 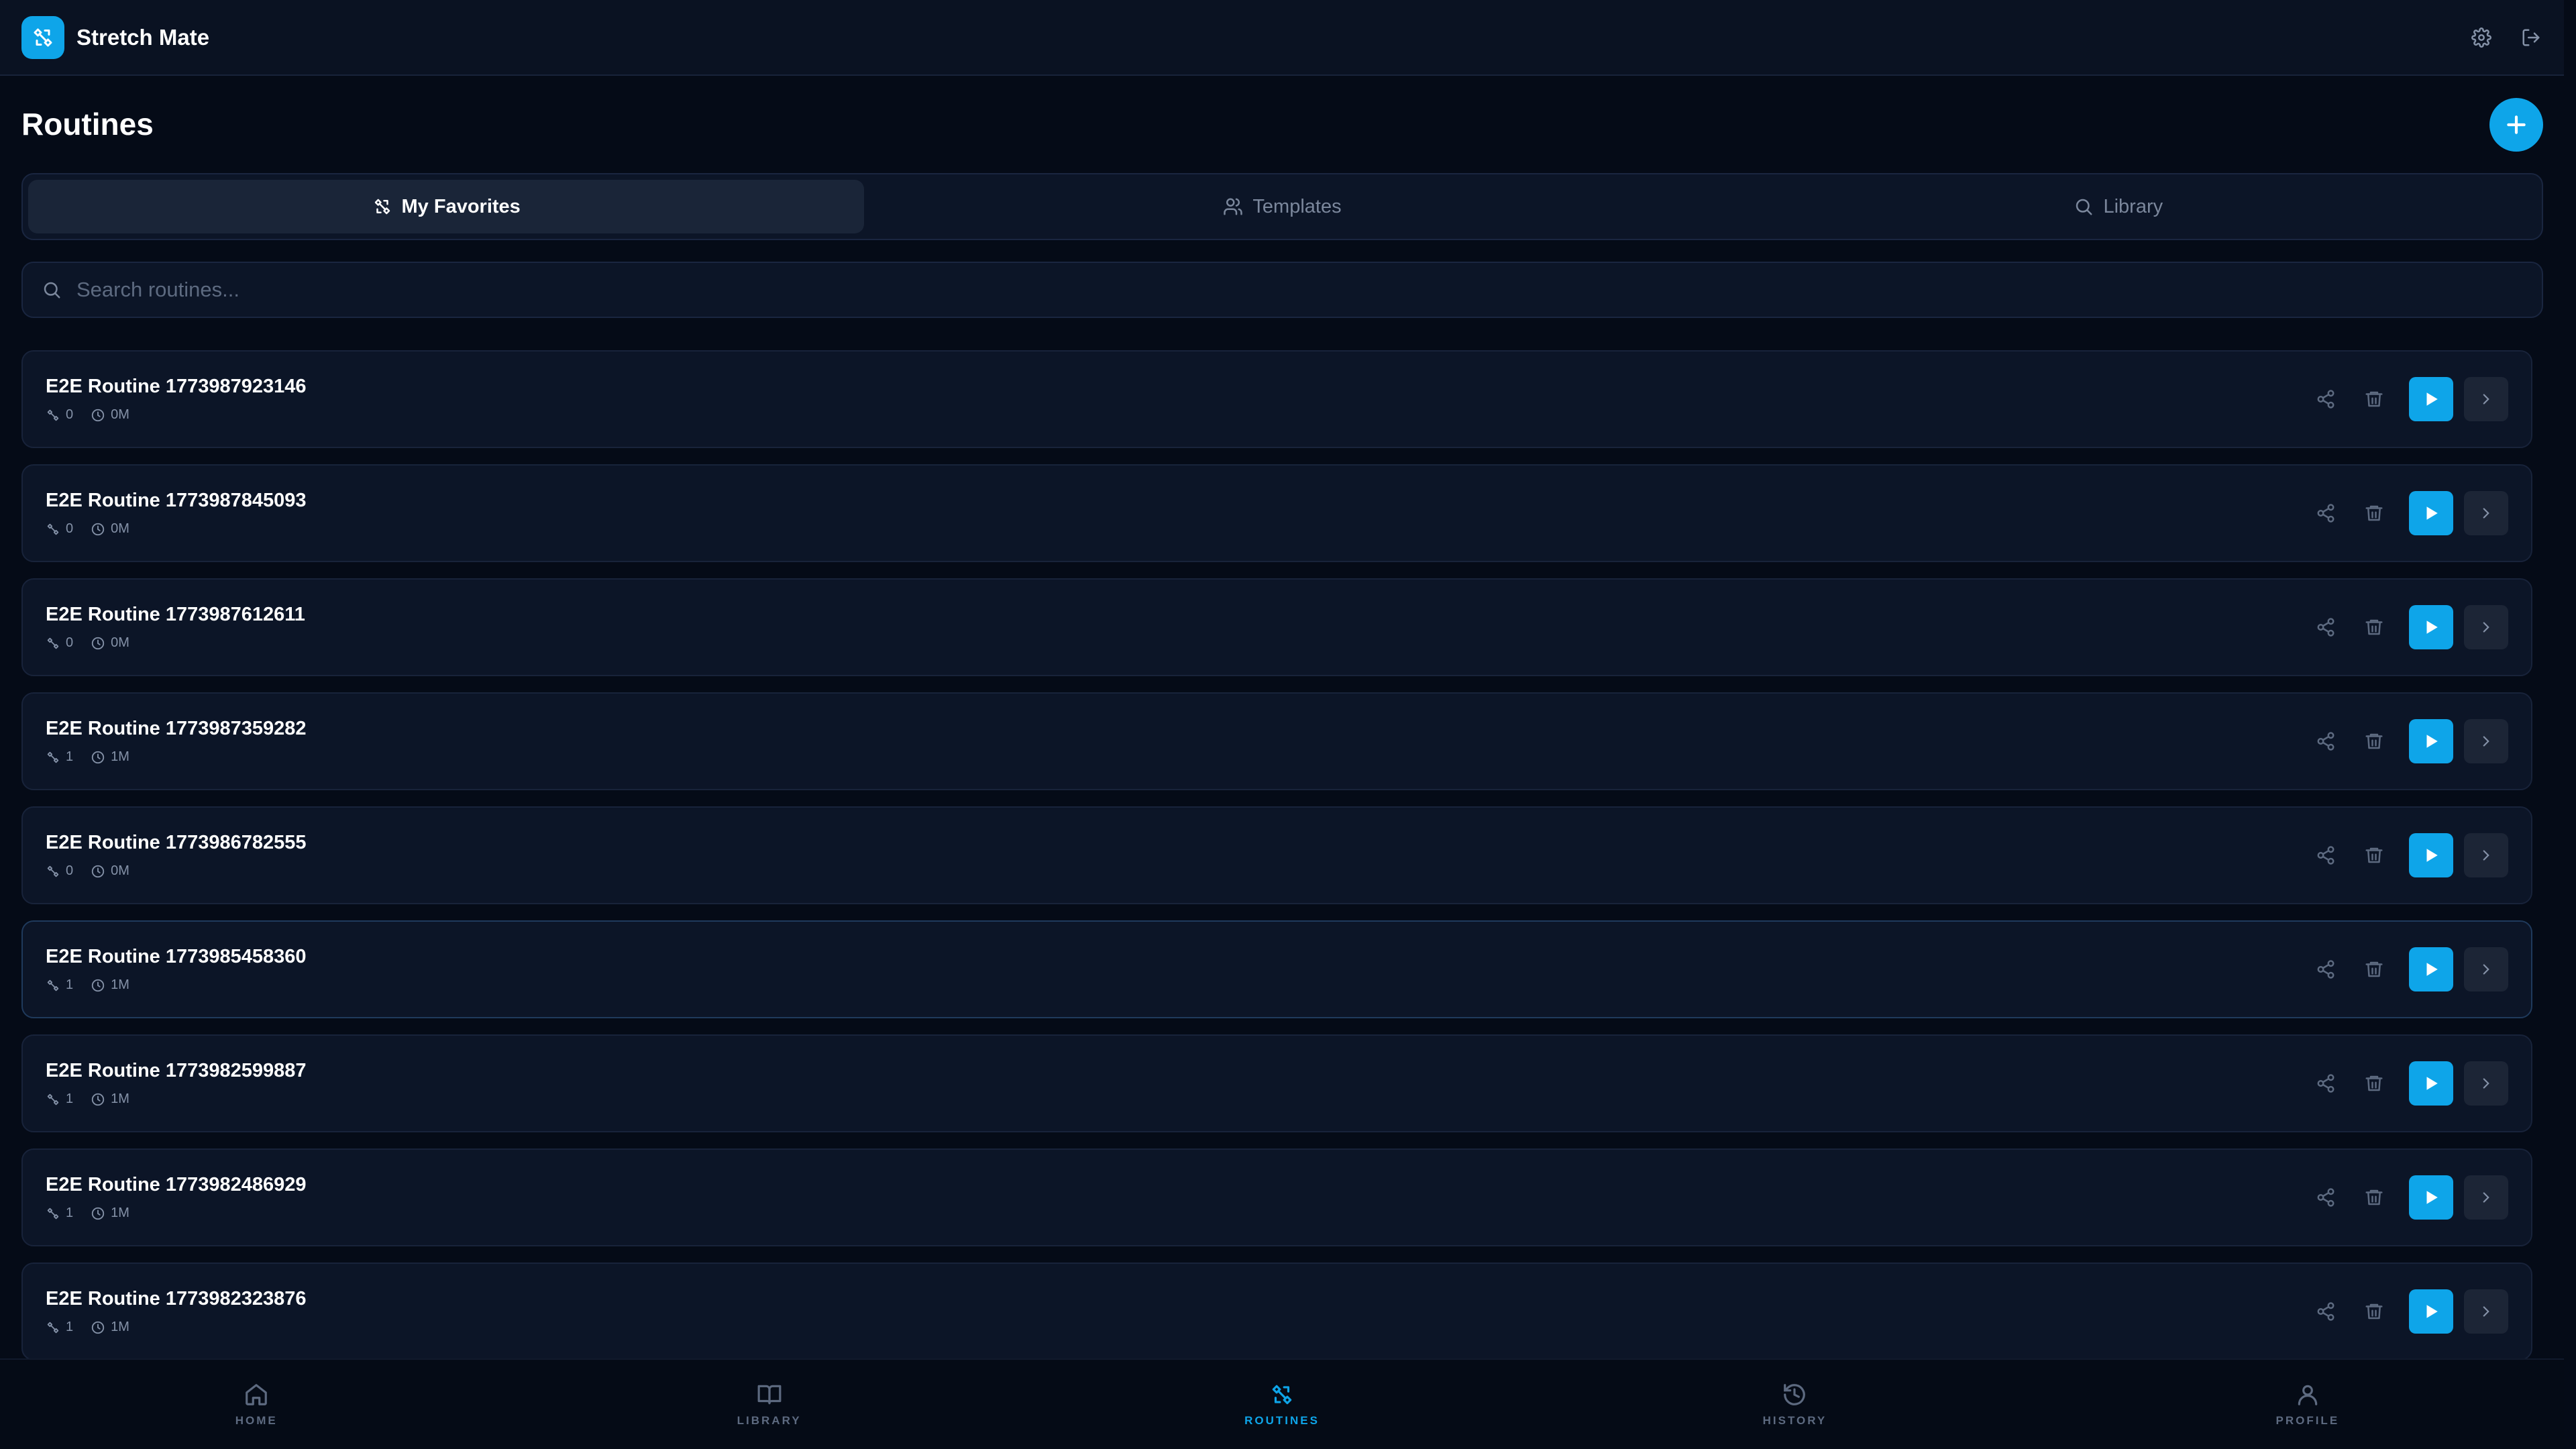 I want to click on routine-card: E2E Routine 1773982486929 1 1M, so click(x=1276, y=1197).